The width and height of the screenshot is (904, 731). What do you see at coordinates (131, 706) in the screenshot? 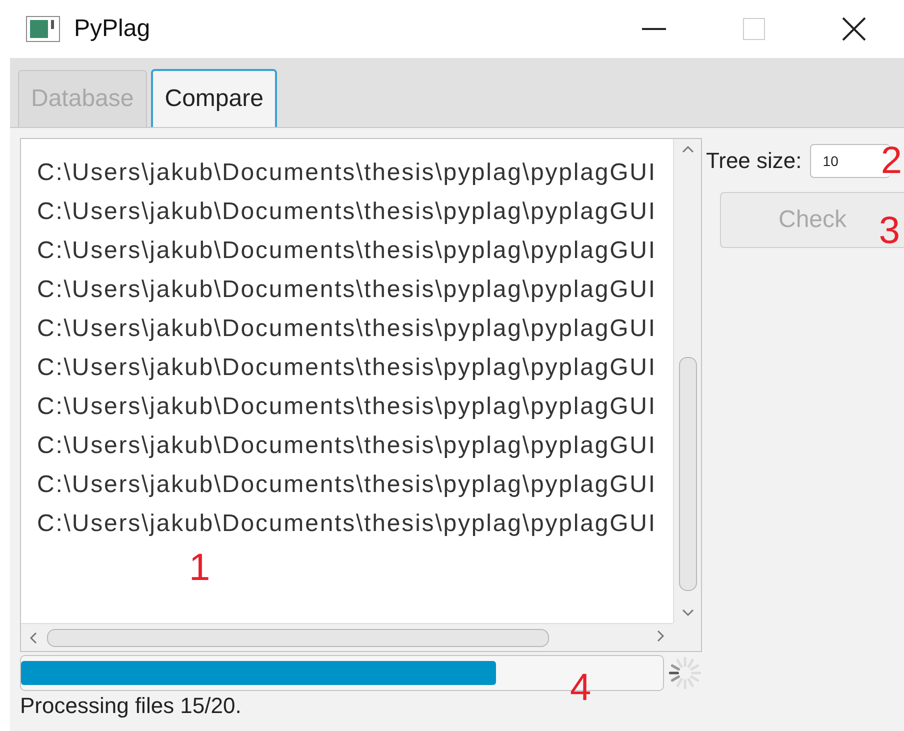
I see `status-text: Processing files 15/20.` at bounding box center [131, 706].